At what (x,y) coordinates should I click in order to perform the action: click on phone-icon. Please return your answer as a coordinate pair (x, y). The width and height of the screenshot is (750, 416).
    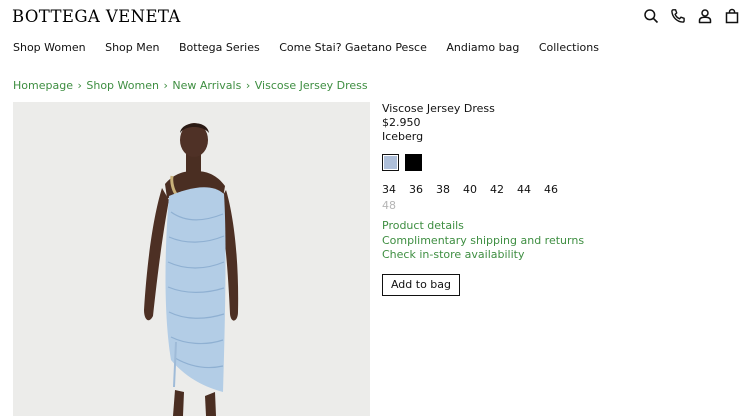
    Looking at the image, I should click on (678, 16).